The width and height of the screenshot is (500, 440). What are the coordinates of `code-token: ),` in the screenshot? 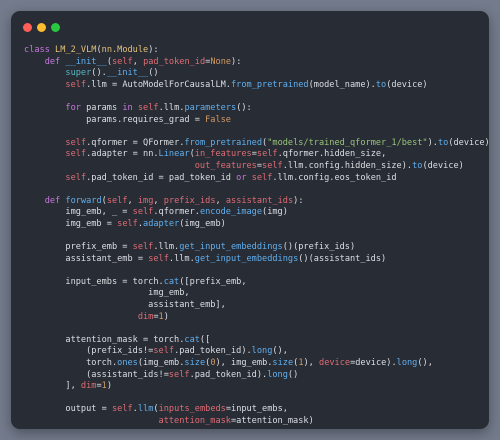 It's located at (311, 363).